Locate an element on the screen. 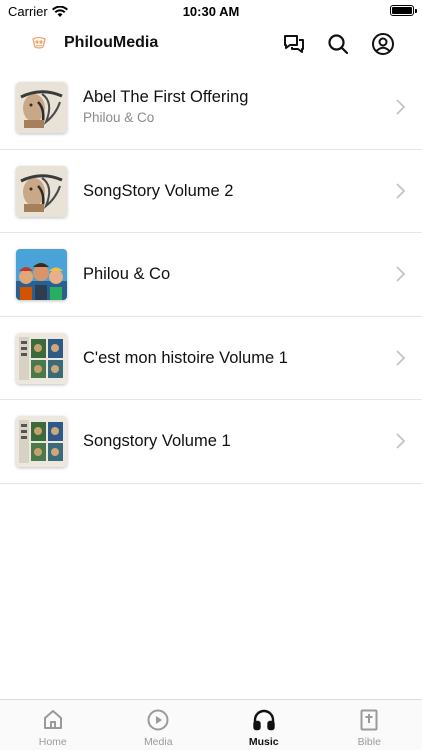 Image resolution: width=422 pixels, height=750 pixels. account-icon is located at coordinates (383, 44).